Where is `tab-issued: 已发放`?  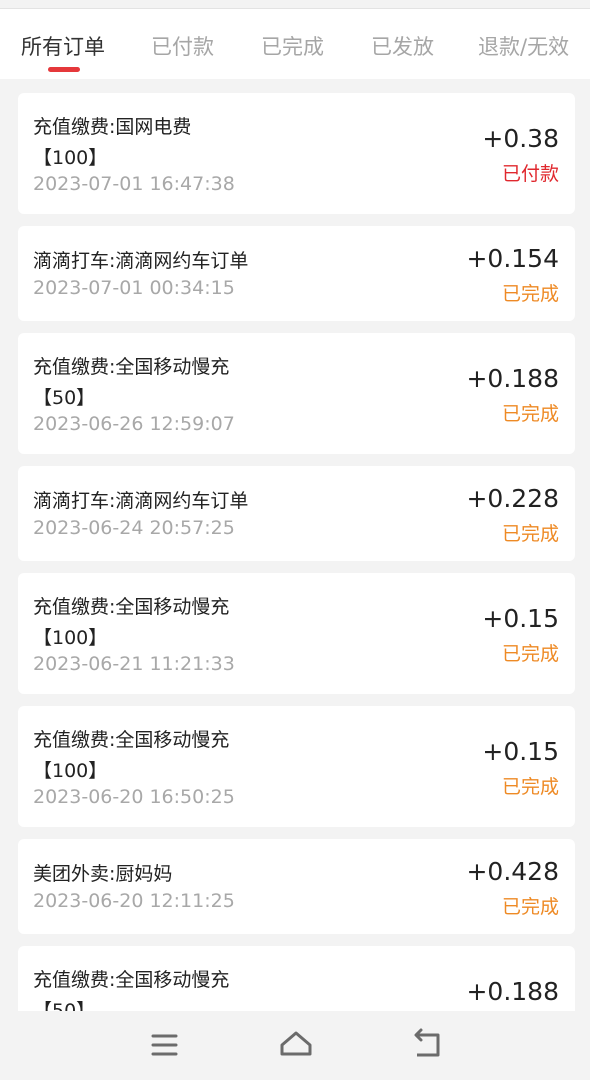 tab-issued: 已发放 is located at coordinates (402, 46).